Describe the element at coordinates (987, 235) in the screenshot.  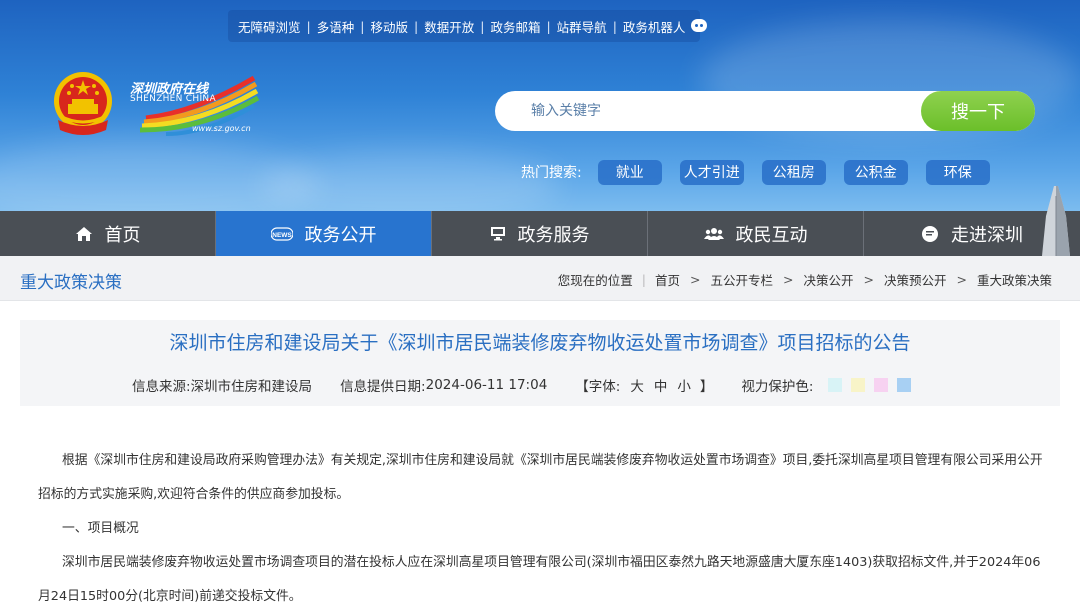
I see `nav-label: 走进深圳` at that location.